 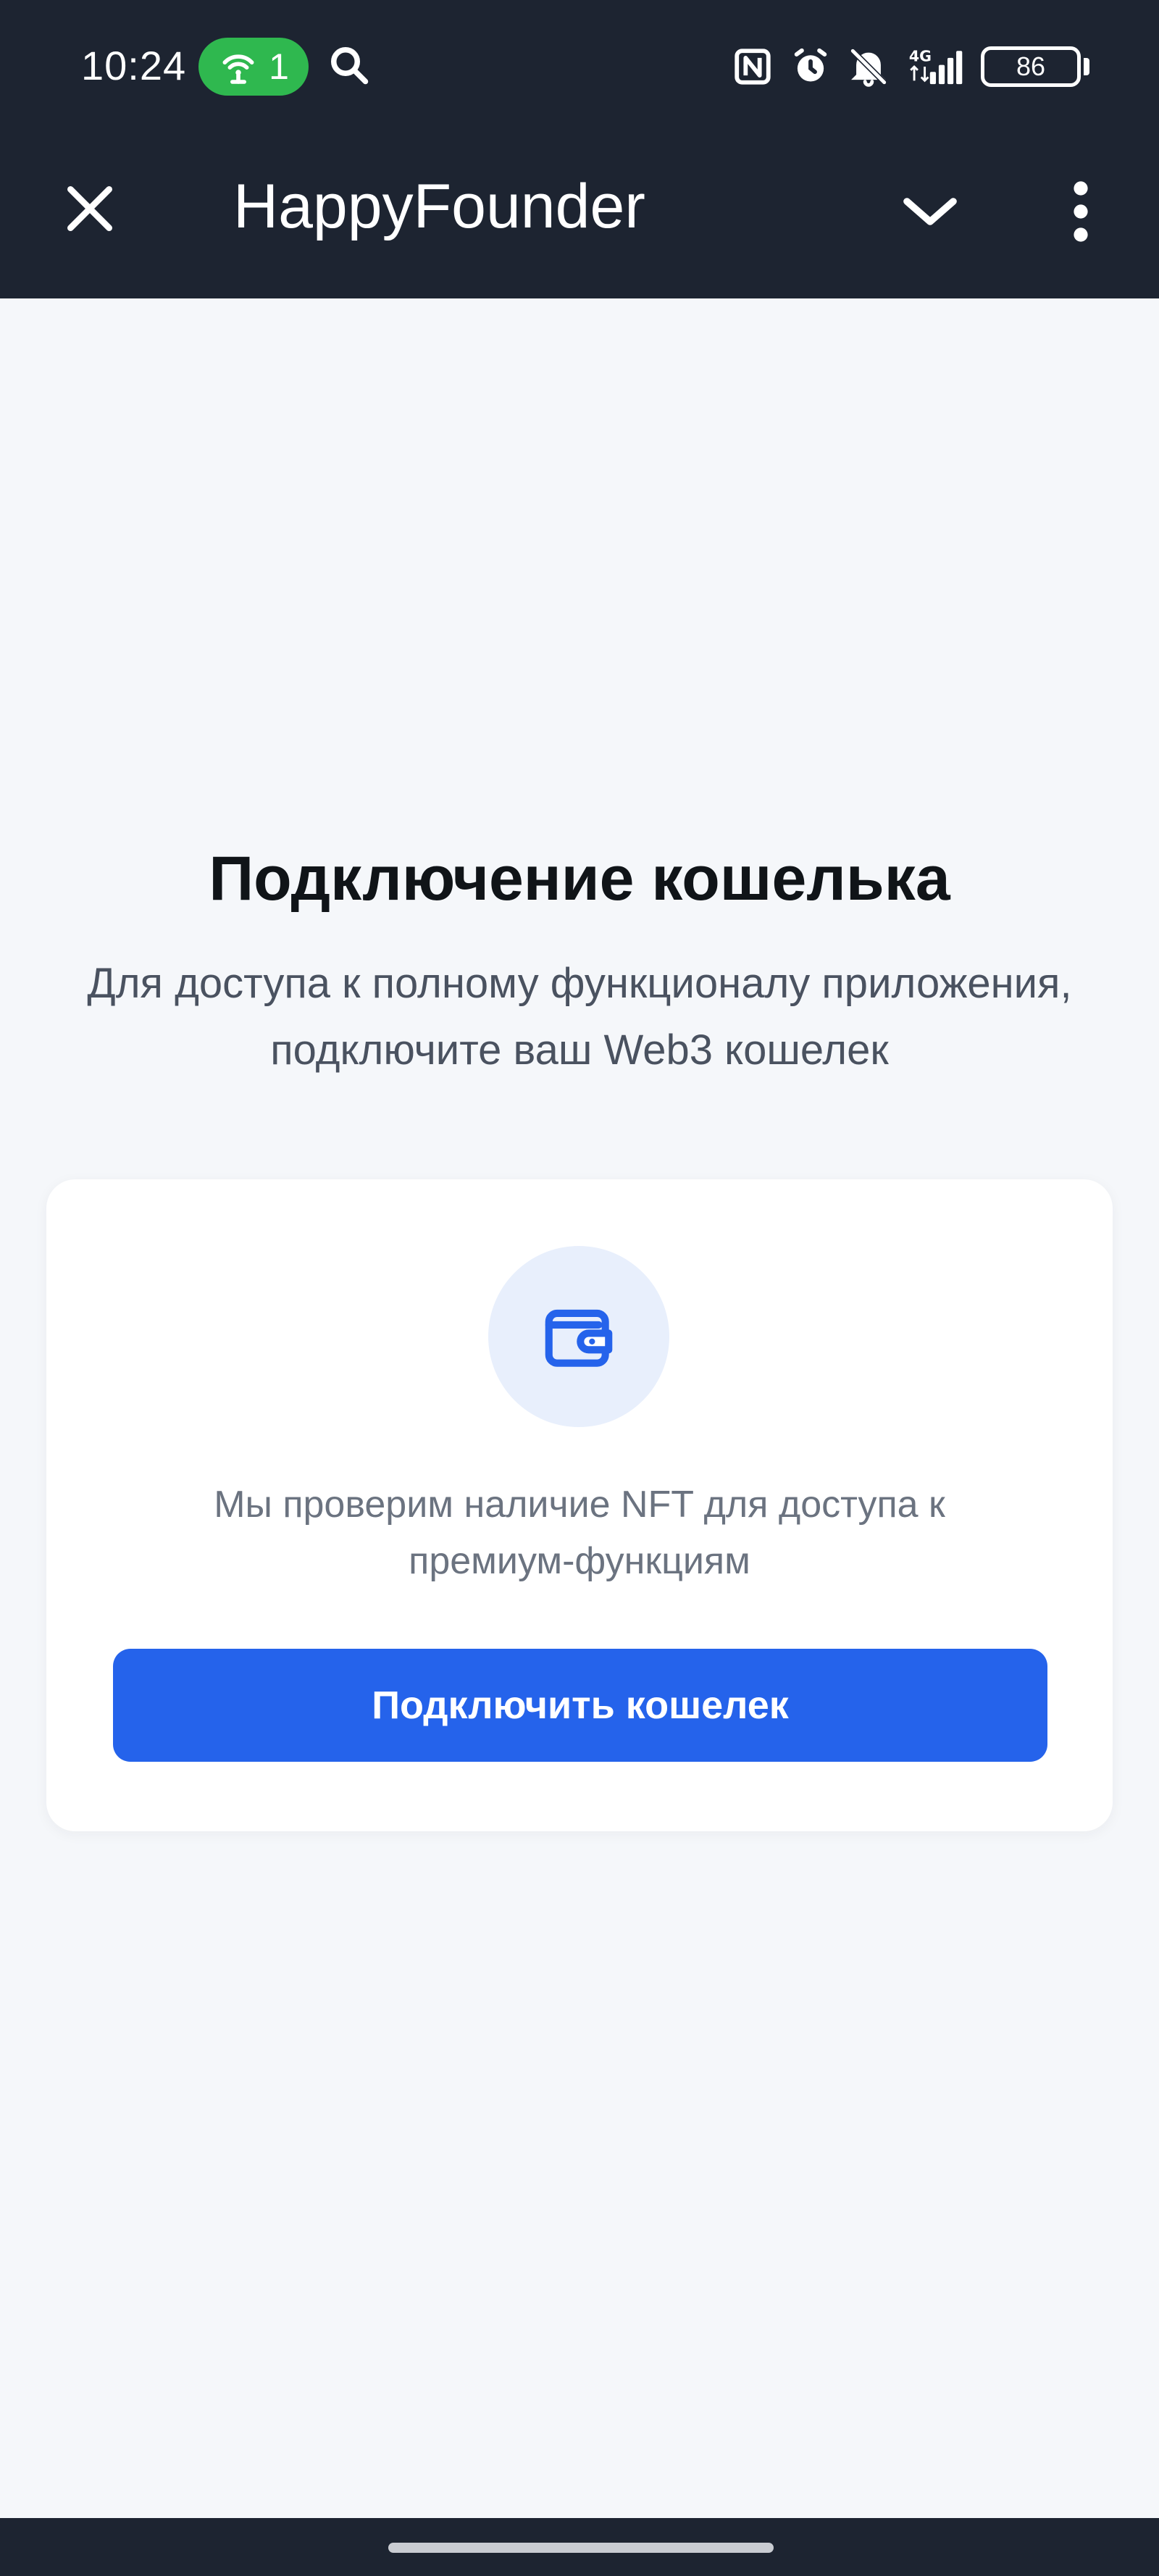 What do you see at coordinates (279, 66) in the screenshot?
I see `hotspot-count: 1` at bounding box center [279, 66].